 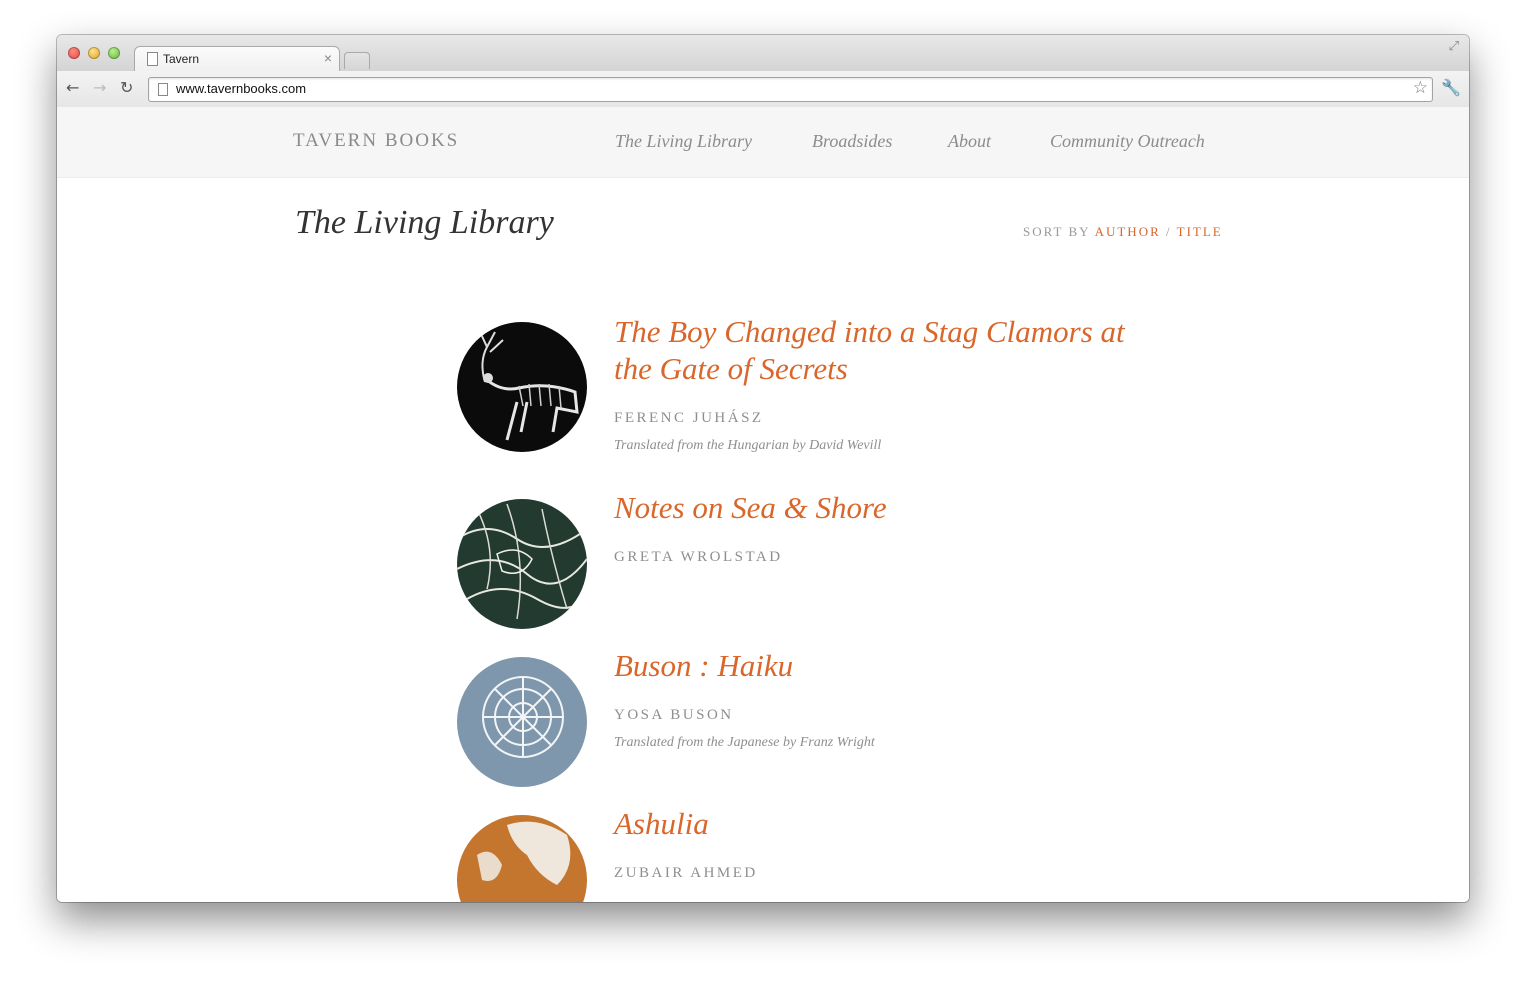 I want to click on browser-toolbar: ← → ↻ www.tavernbooks.com ☆ 🔧, so click(x=763, y=89).